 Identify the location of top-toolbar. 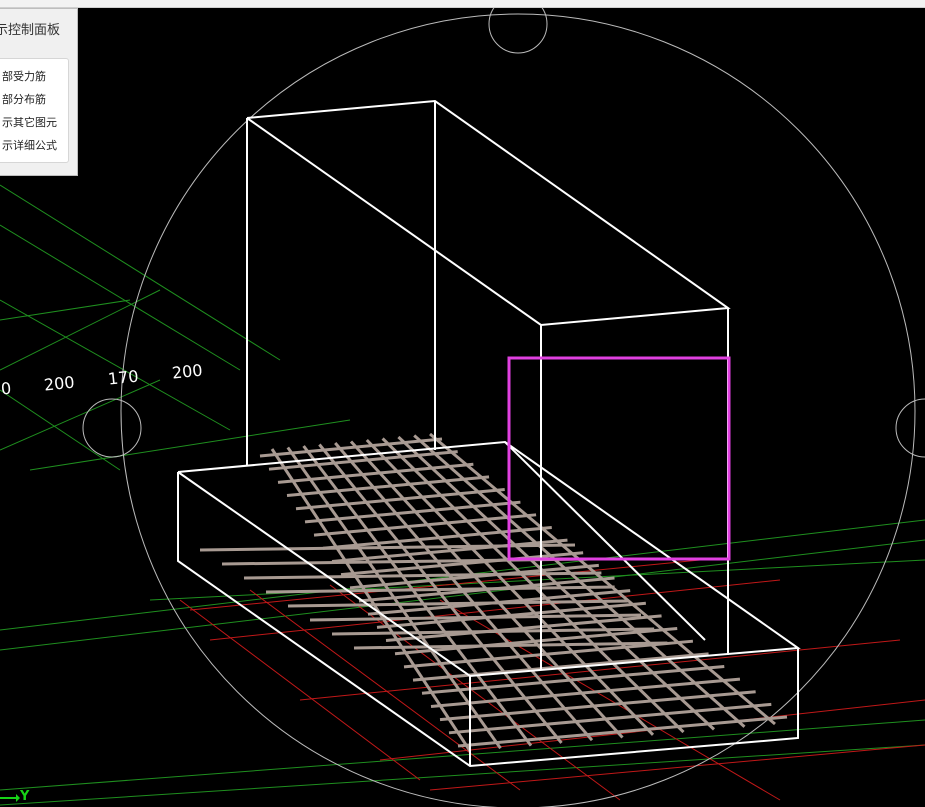
(462, 4).